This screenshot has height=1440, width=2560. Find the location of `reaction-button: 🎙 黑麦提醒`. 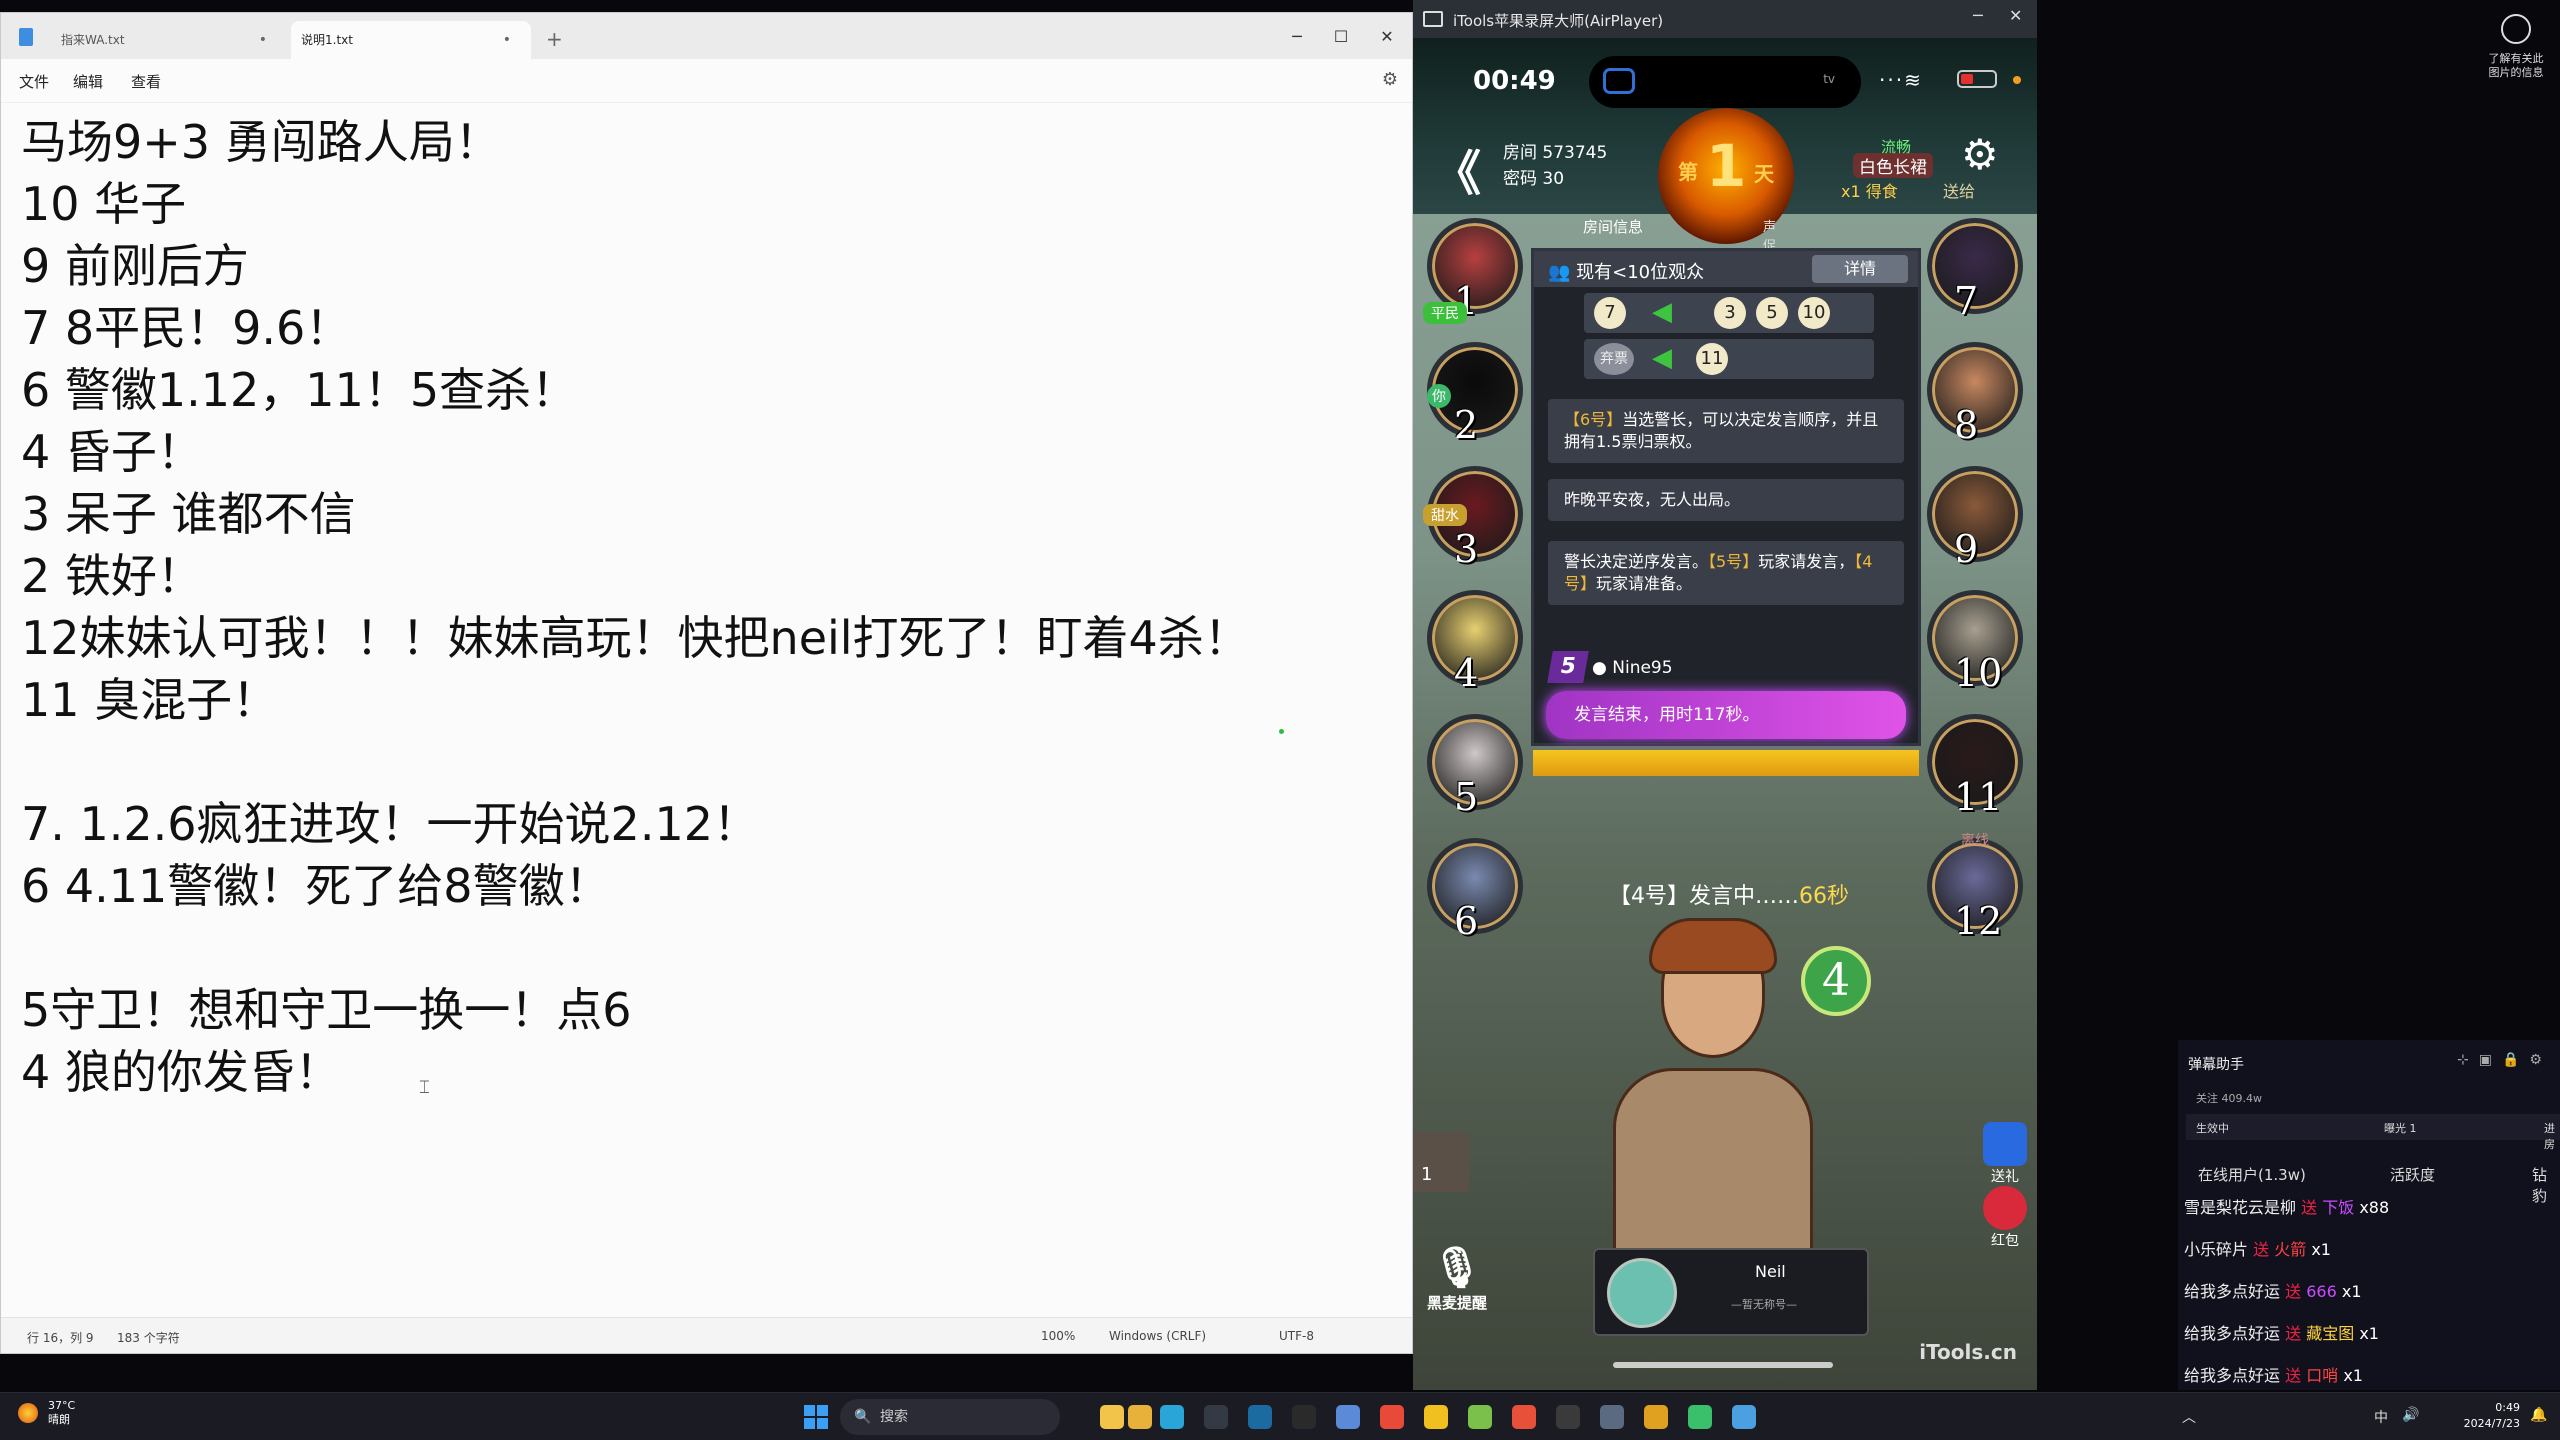

reaction-button: 🎙 黑麦提醒 is located at coordinates (1457, 1278).